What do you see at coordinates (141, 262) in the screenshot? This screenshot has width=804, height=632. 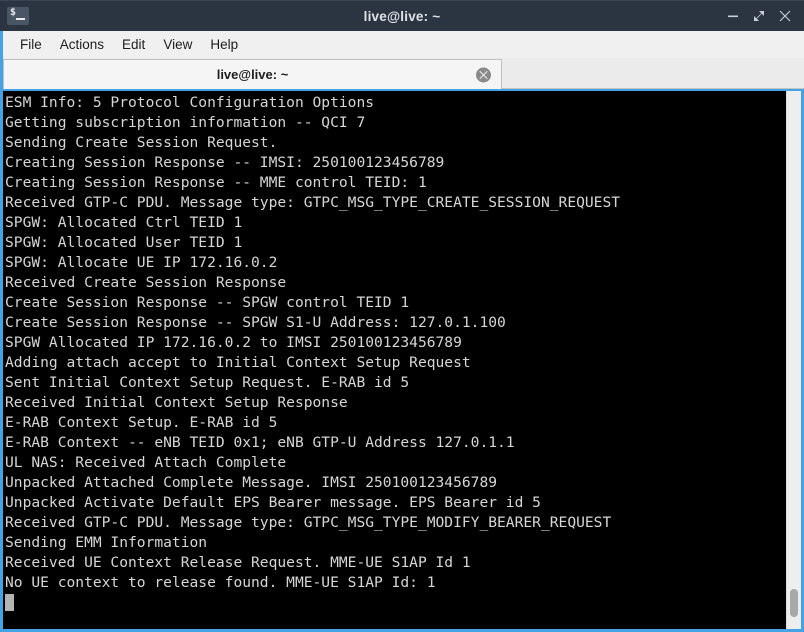 I see `terminal-line: SPGW: Allocate UE IP 172.16.0.2` at bounding box center [141, 262].